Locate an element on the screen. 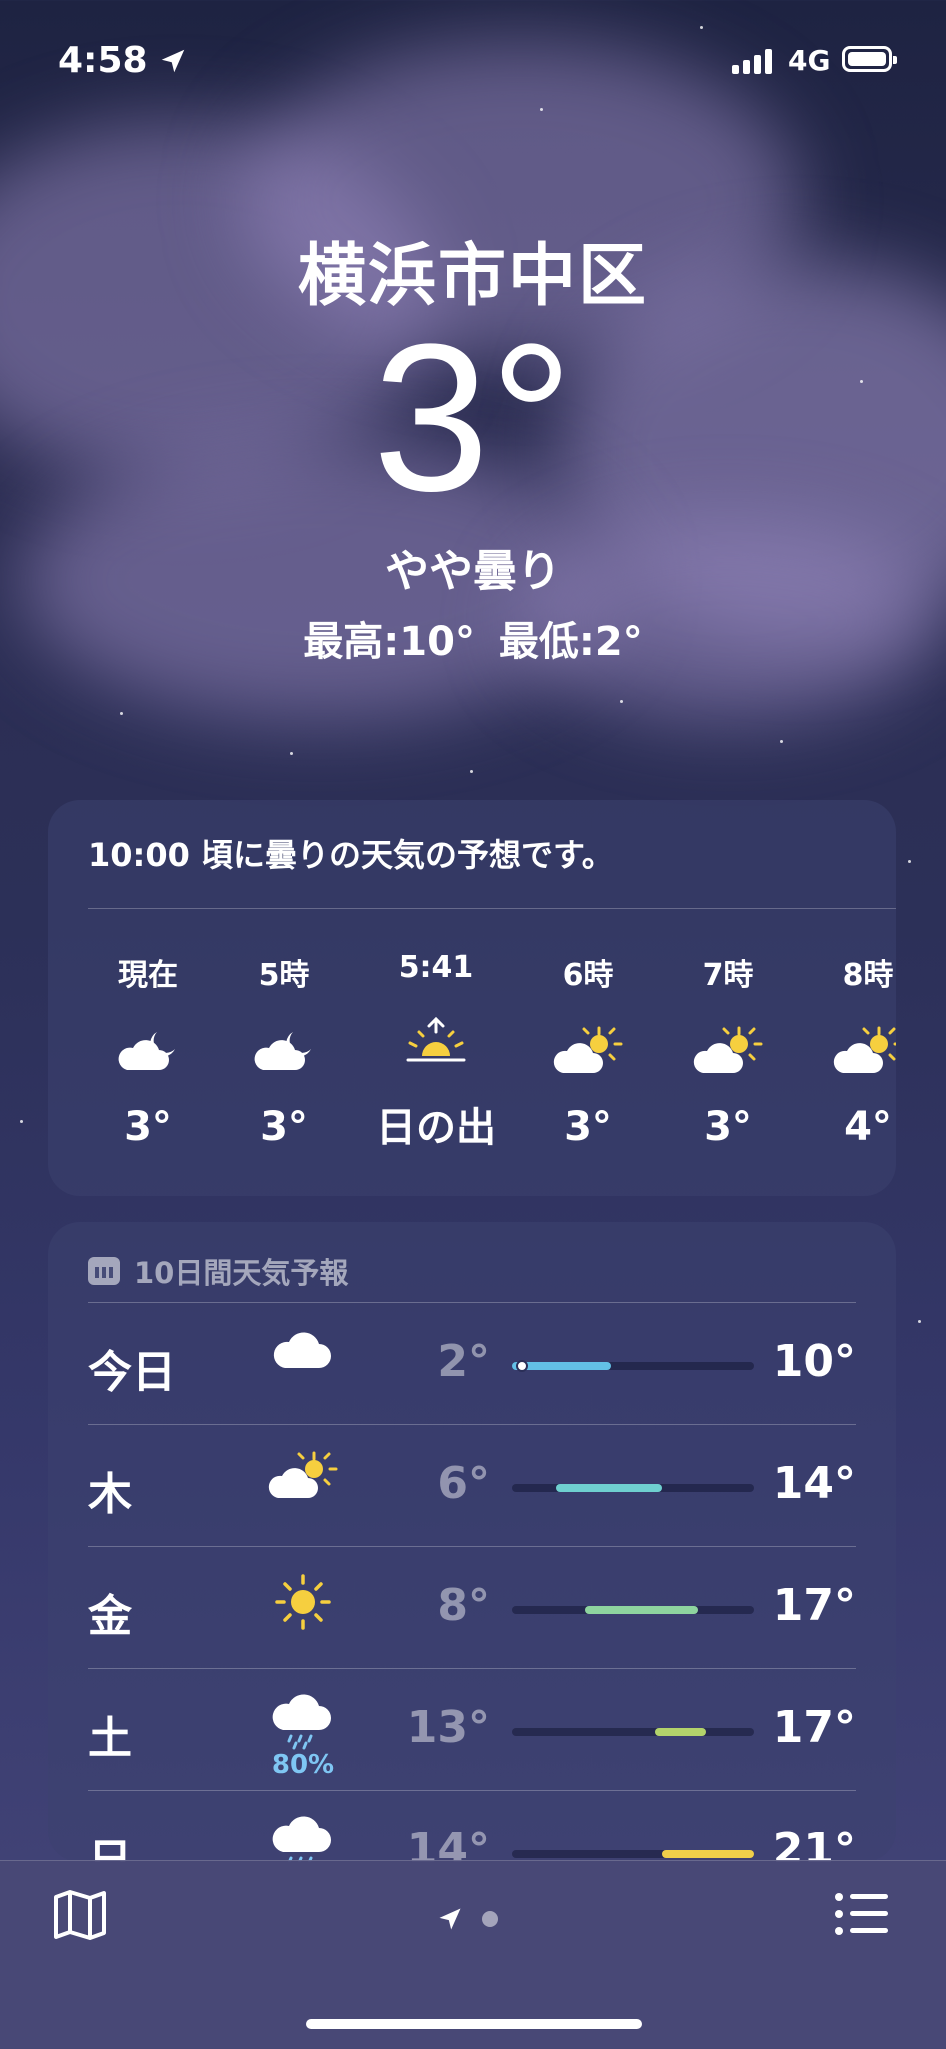 The height and width of the screenshot is (2049, 946). ten-day-header: 10日間天気予報 is located at coordinates (218, 1271).